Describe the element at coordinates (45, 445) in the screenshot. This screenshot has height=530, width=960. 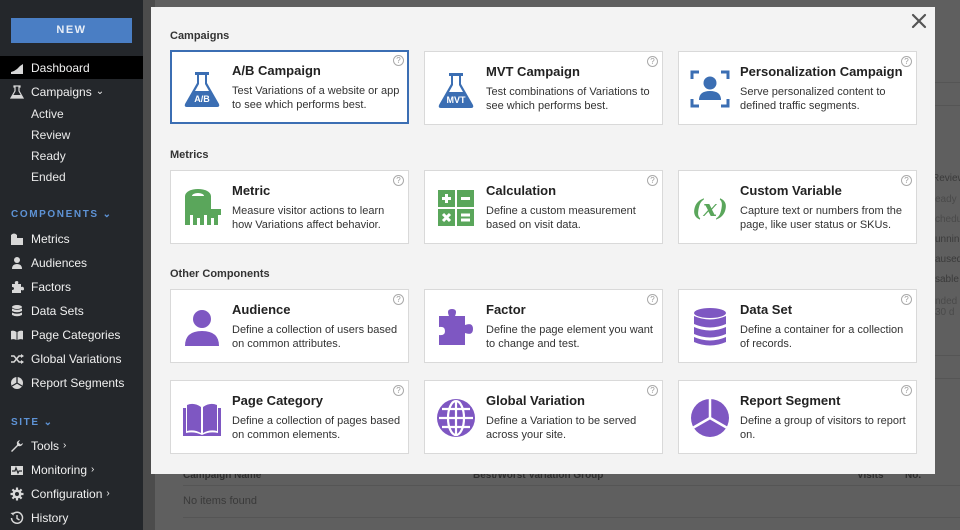
I see `sidebar-item-label: Tools` at that location.